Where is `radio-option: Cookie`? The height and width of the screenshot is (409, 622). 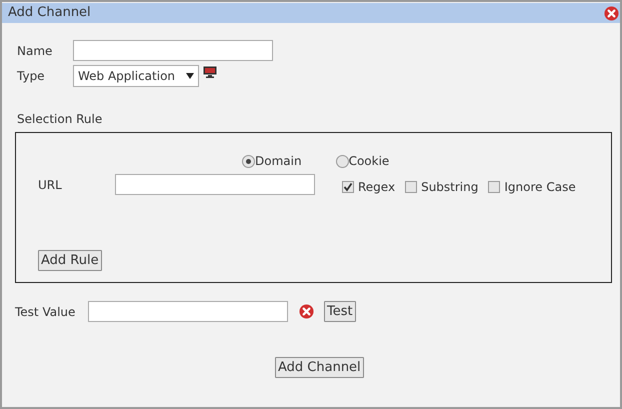 radio-option: Cookie is located at coordinates (363, 161).